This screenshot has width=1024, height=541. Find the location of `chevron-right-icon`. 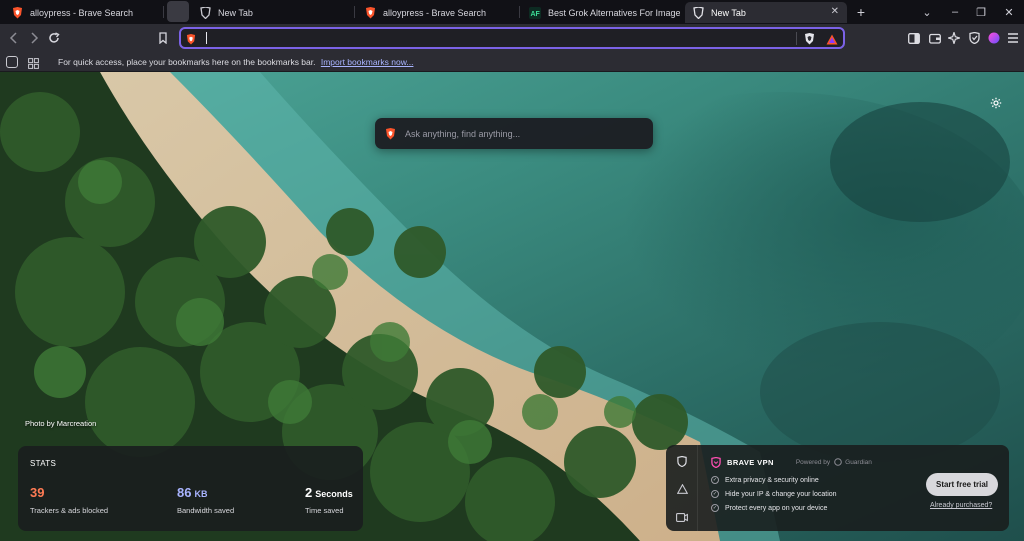

chevron-right-icon is located at coordinates (35, 38).